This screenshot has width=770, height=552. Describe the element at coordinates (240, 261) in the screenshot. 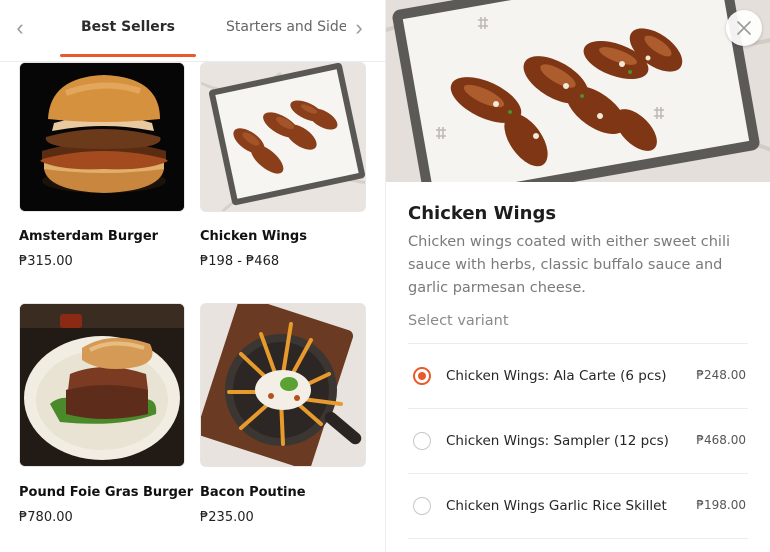

I see `product-price: ₱198 - ₱468` at that location.